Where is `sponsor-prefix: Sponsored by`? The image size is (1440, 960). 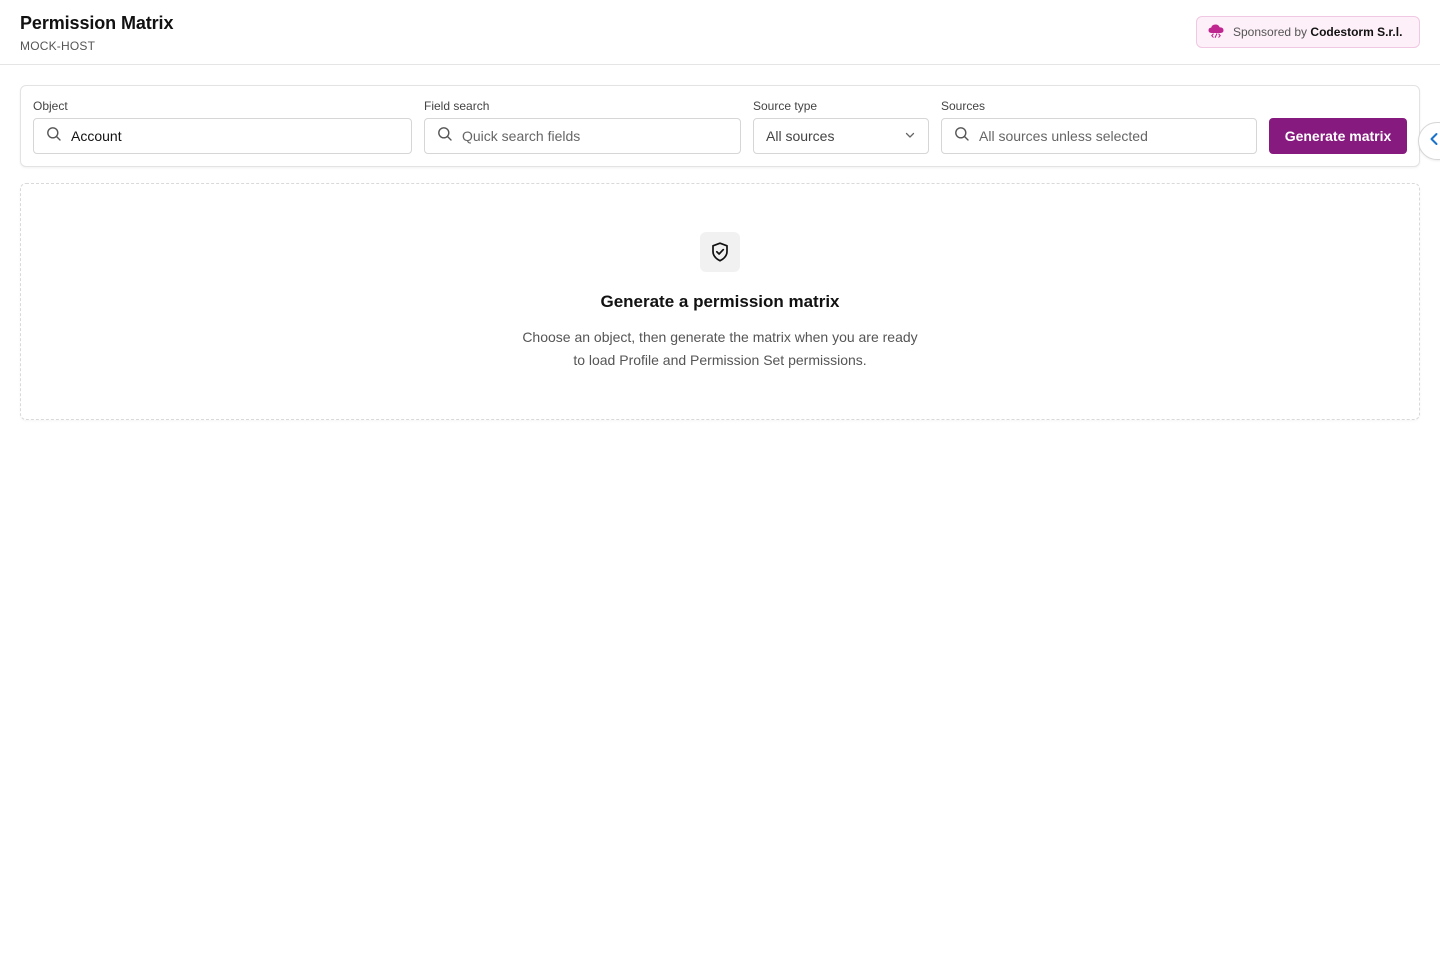 sponsor-prefix: Sponsored by is located at coordinates (1270, 32).